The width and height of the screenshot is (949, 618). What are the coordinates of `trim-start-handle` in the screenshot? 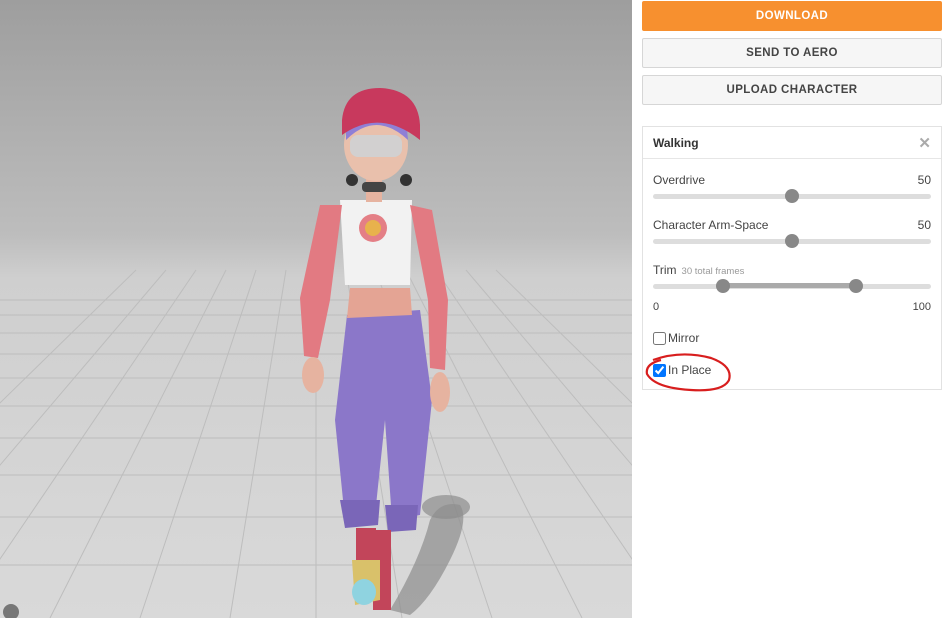 It's located at (722, 286).